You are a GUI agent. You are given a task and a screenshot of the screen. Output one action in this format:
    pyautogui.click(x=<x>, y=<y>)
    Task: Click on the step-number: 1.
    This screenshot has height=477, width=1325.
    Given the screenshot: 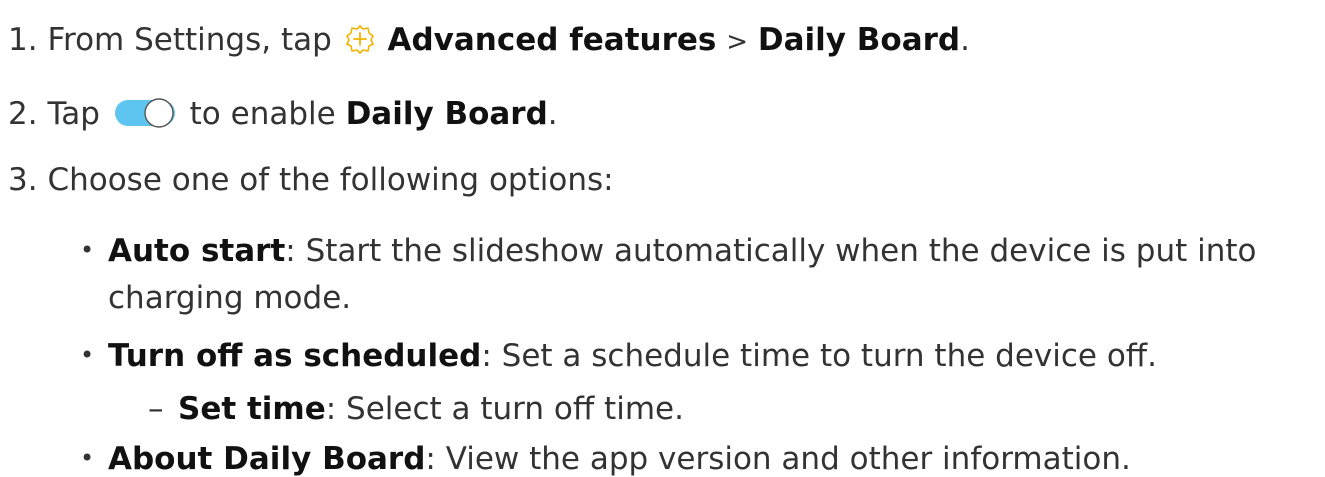 What is the action you would take?
    pyautogui.click(x=23, y=40)
    